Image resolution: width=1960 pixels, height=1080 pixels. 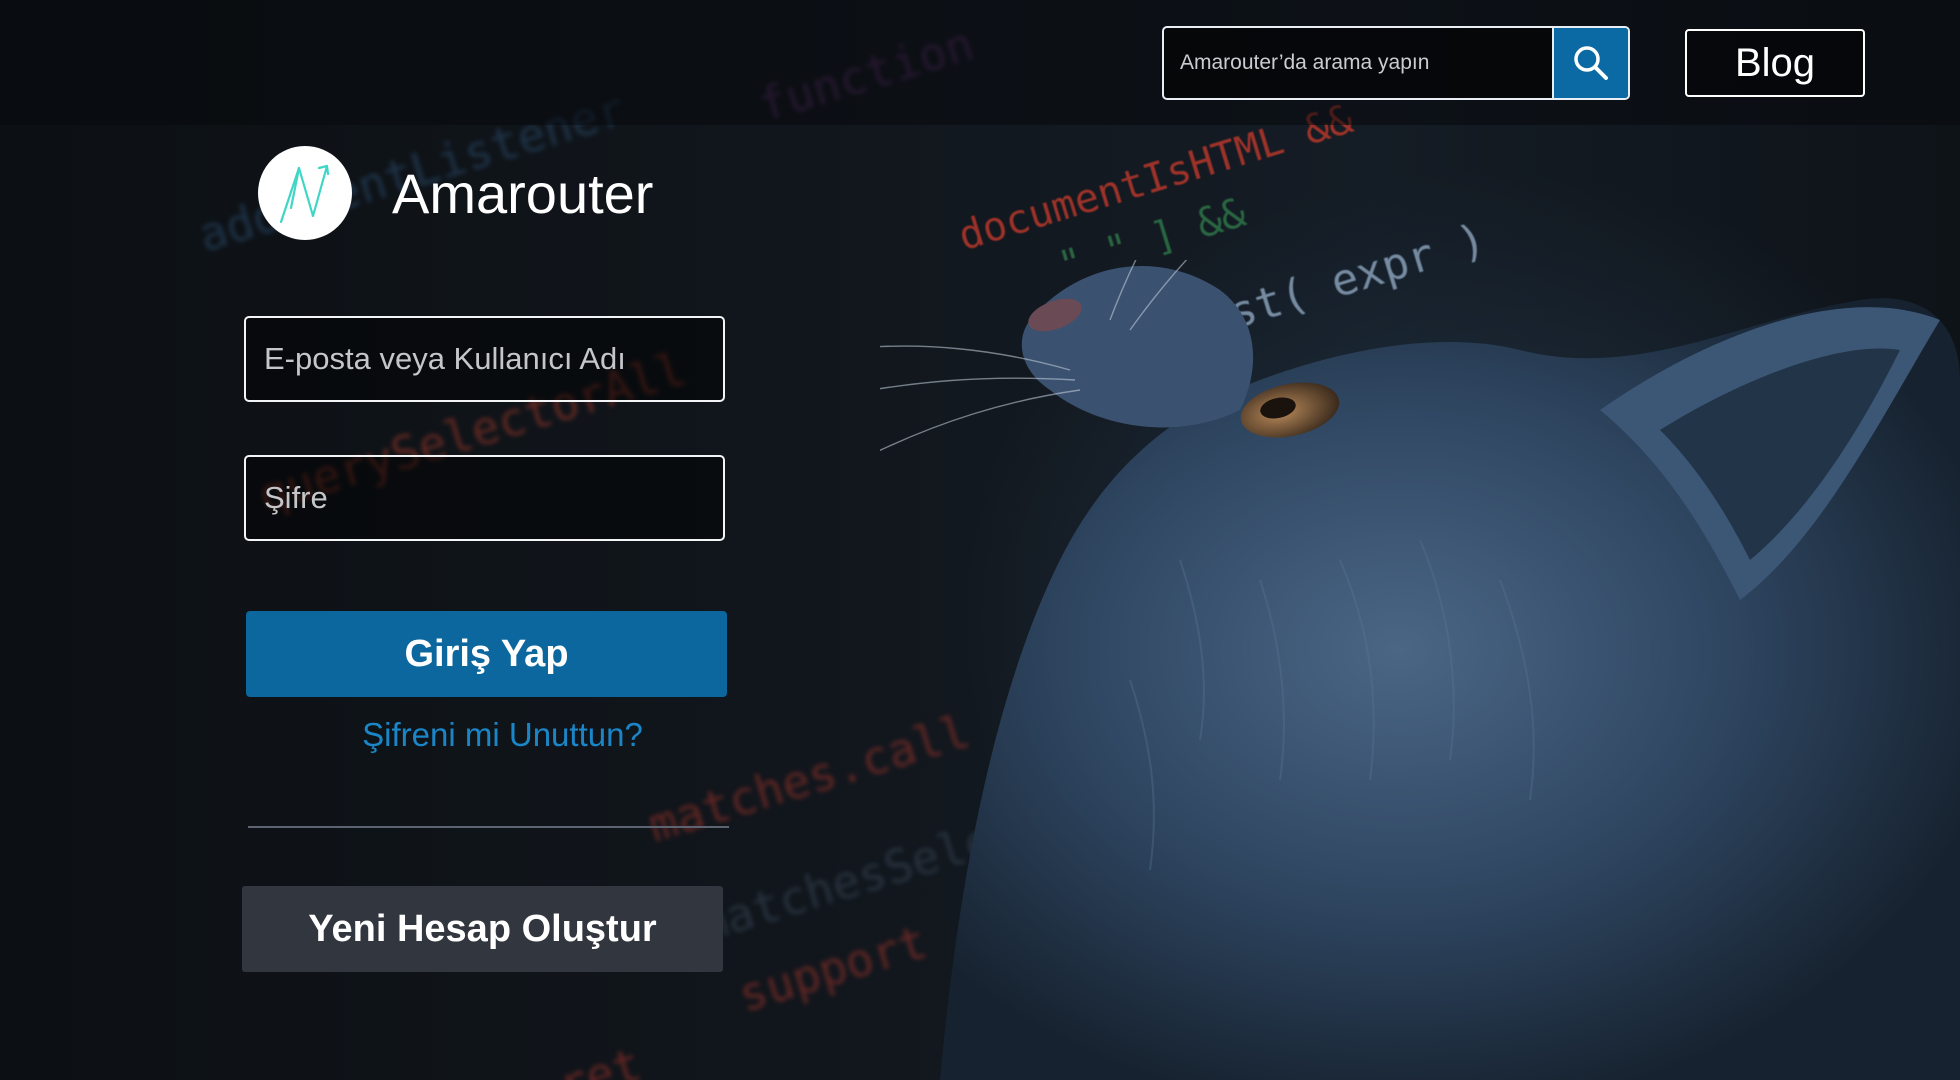 What do you see at coordinates (502, 735) in the screenshot?
I see `forgot-password-link: Şifreni mi Unuttun?` at bounding box center [502, 735].